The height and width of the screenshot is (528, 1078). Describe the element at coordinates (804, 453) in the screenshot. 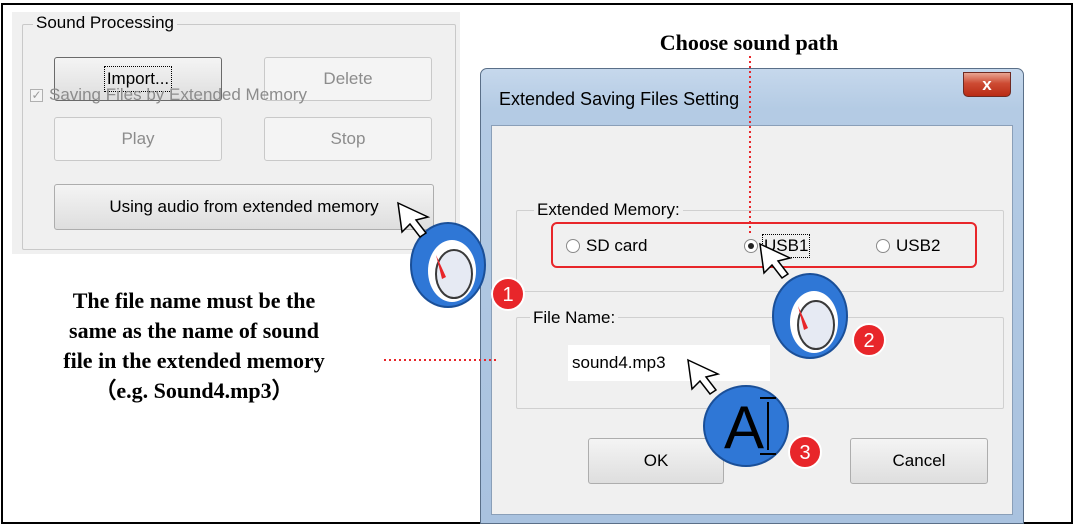

I see `step-badge-3-number: 3` at that location.